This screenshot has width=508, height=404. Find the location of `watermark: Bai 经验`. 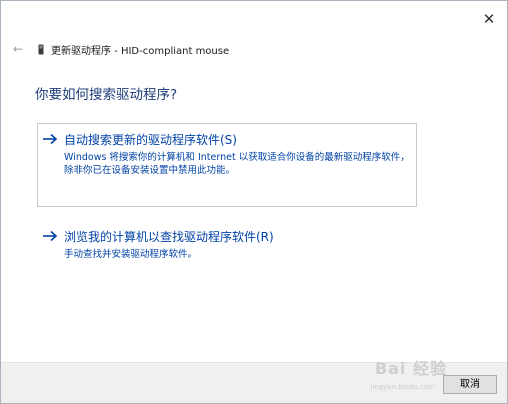

watermark: Bai 经验 is located at coordinates (410, 368).